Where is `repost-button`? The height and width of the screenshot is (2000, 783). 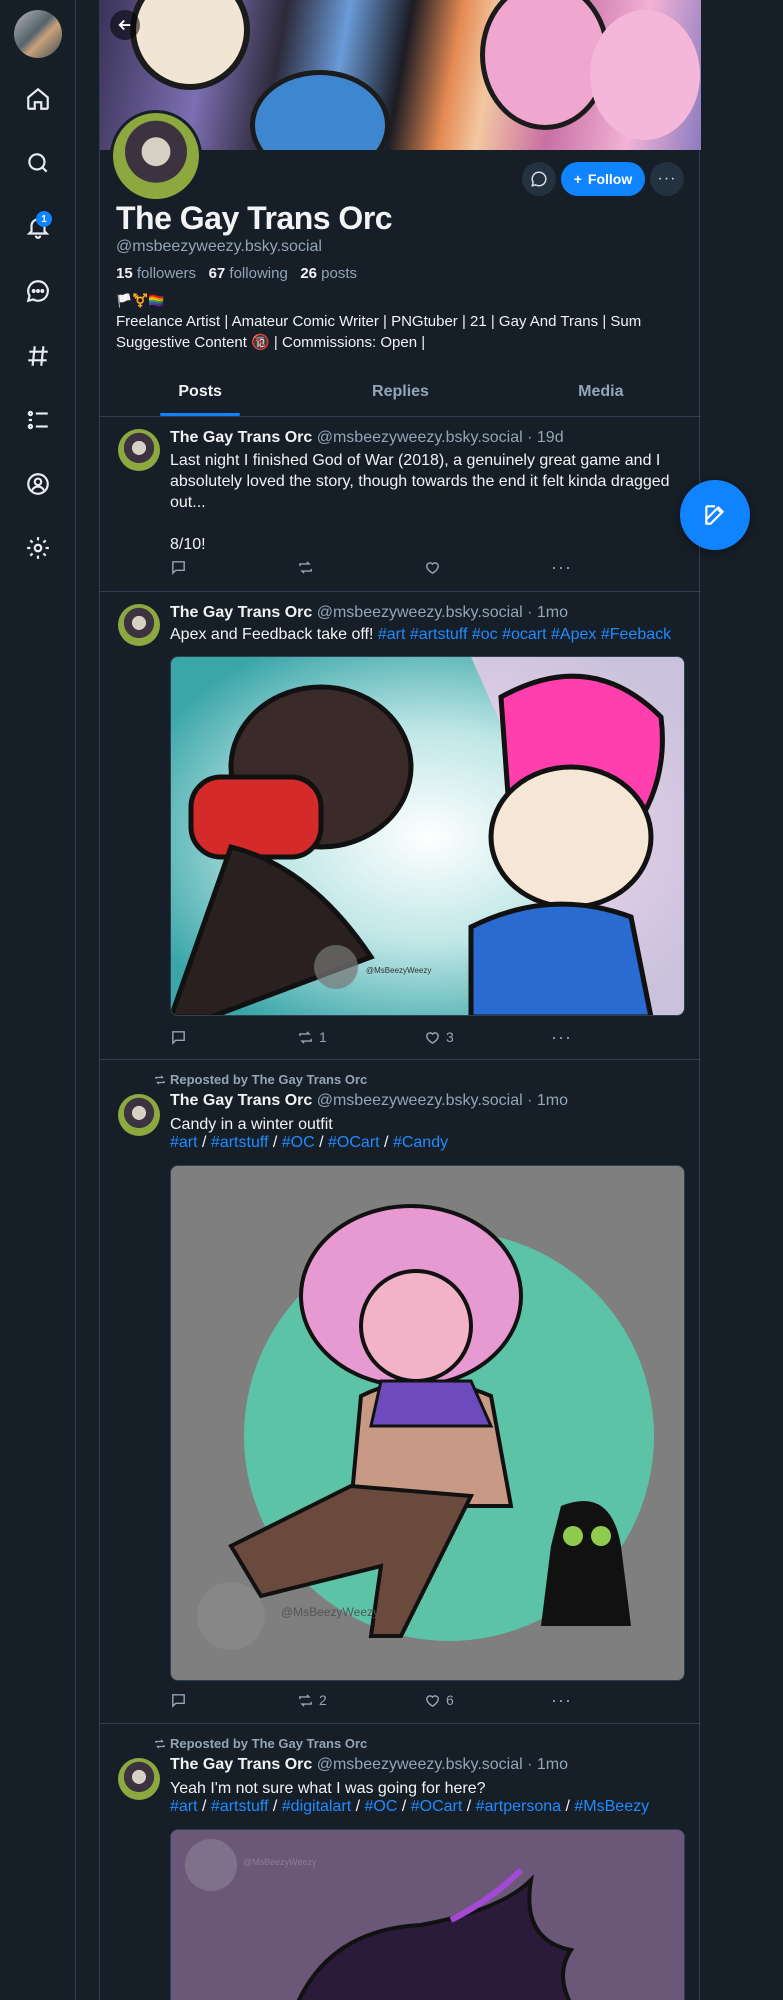
repost-button is located at coordinates (360, 567).